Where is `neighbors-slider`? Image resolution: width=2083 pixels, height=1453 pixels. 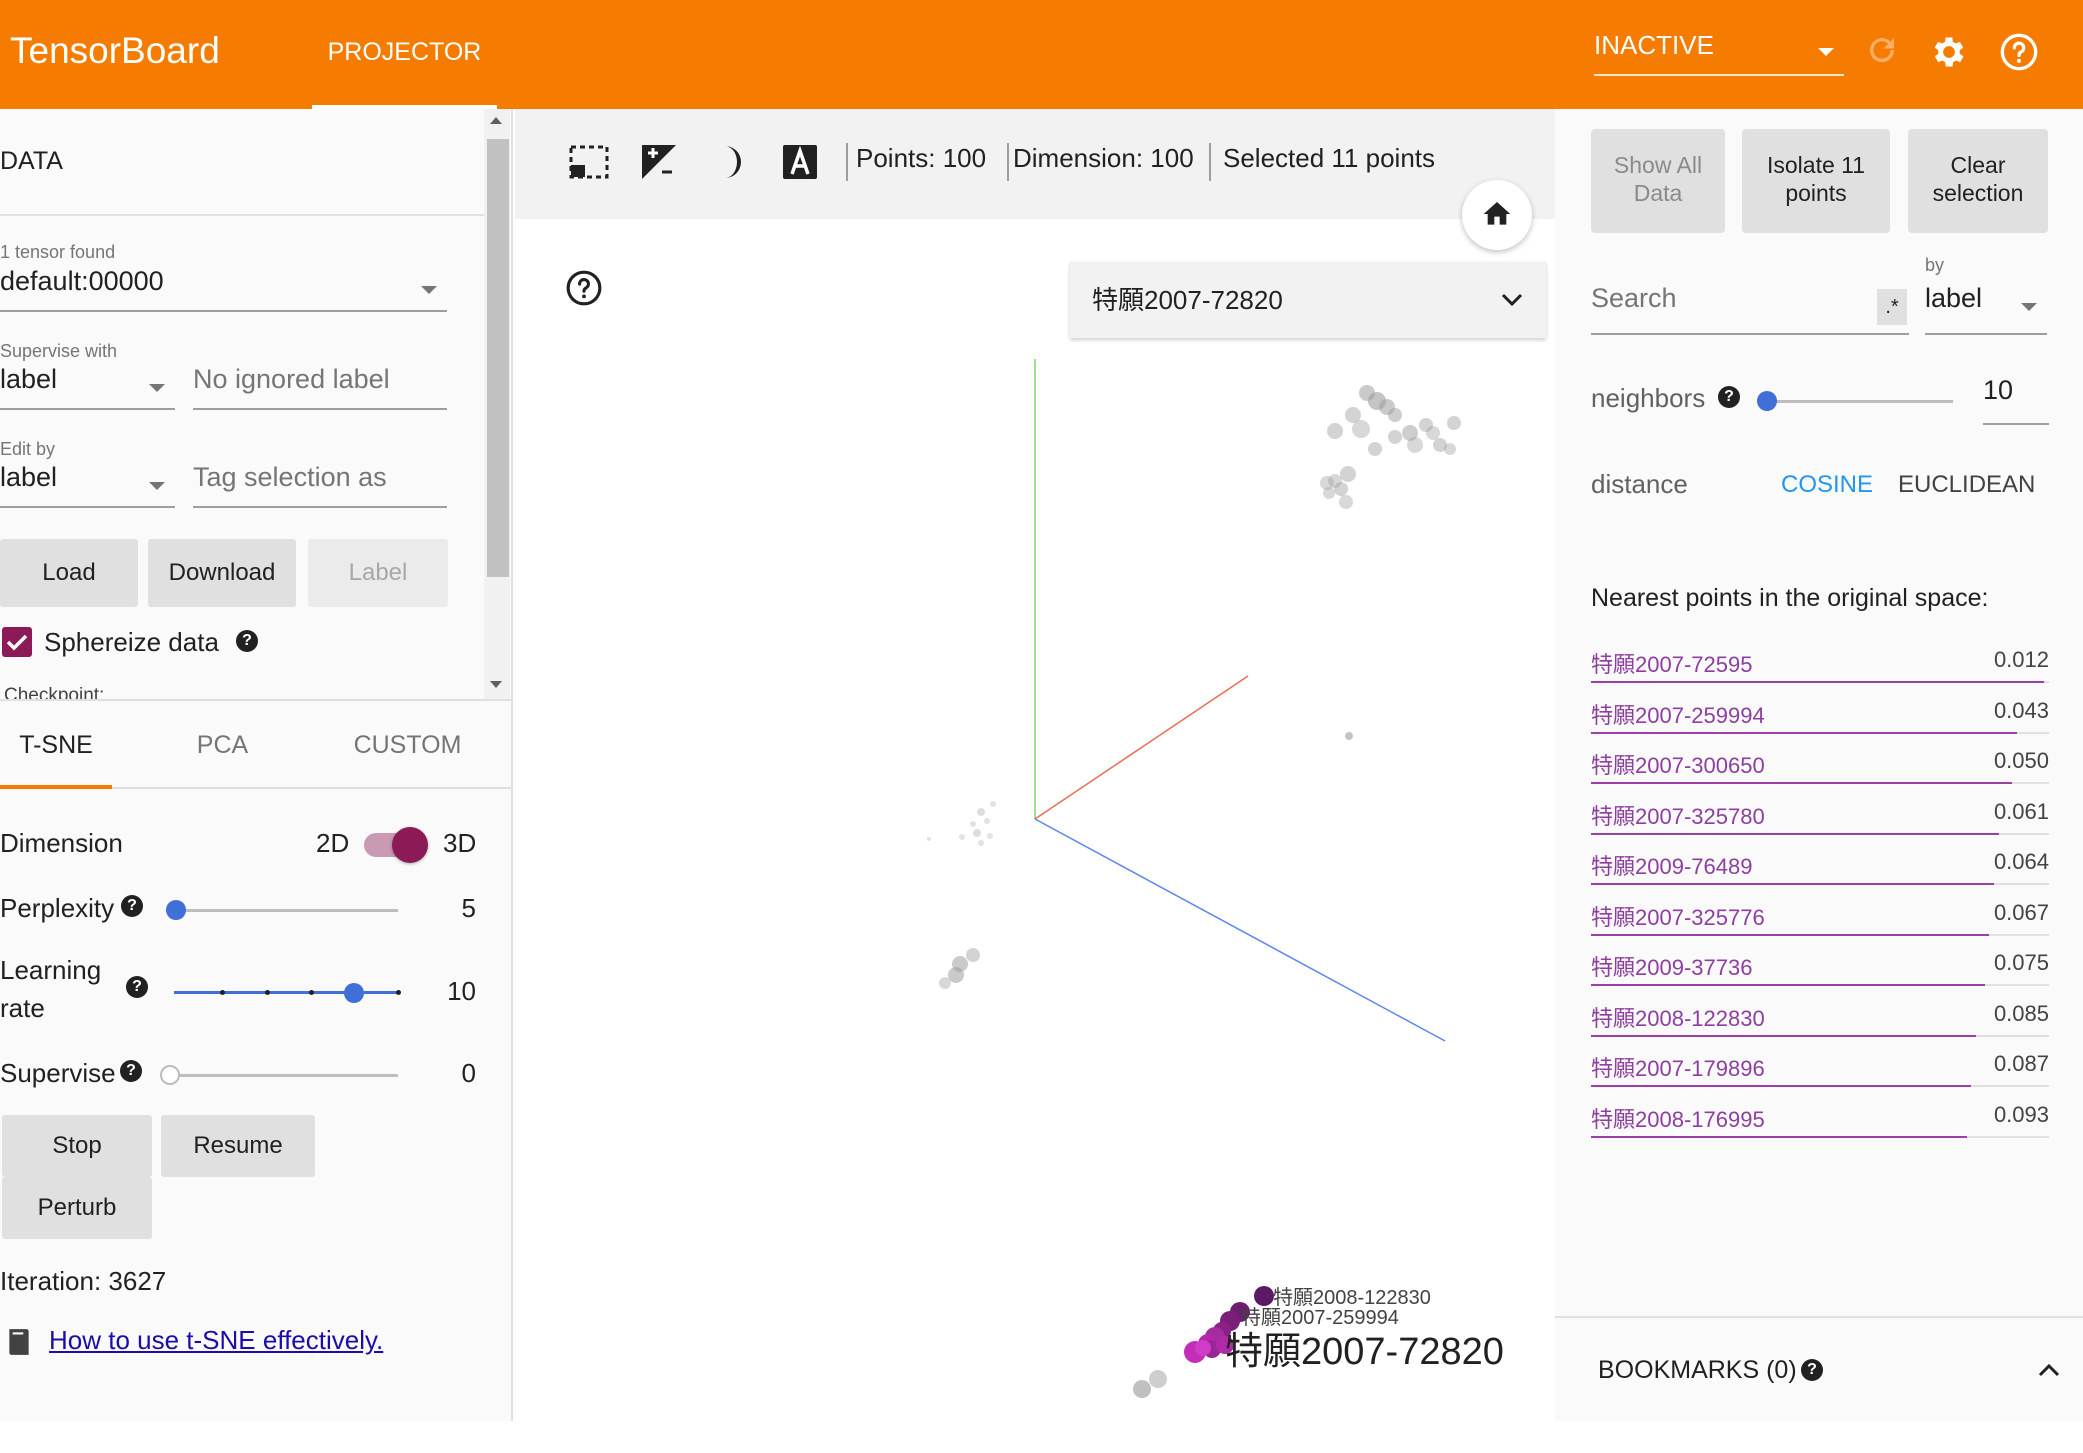
neighbors-slider is located at coordinates (1860, 401).